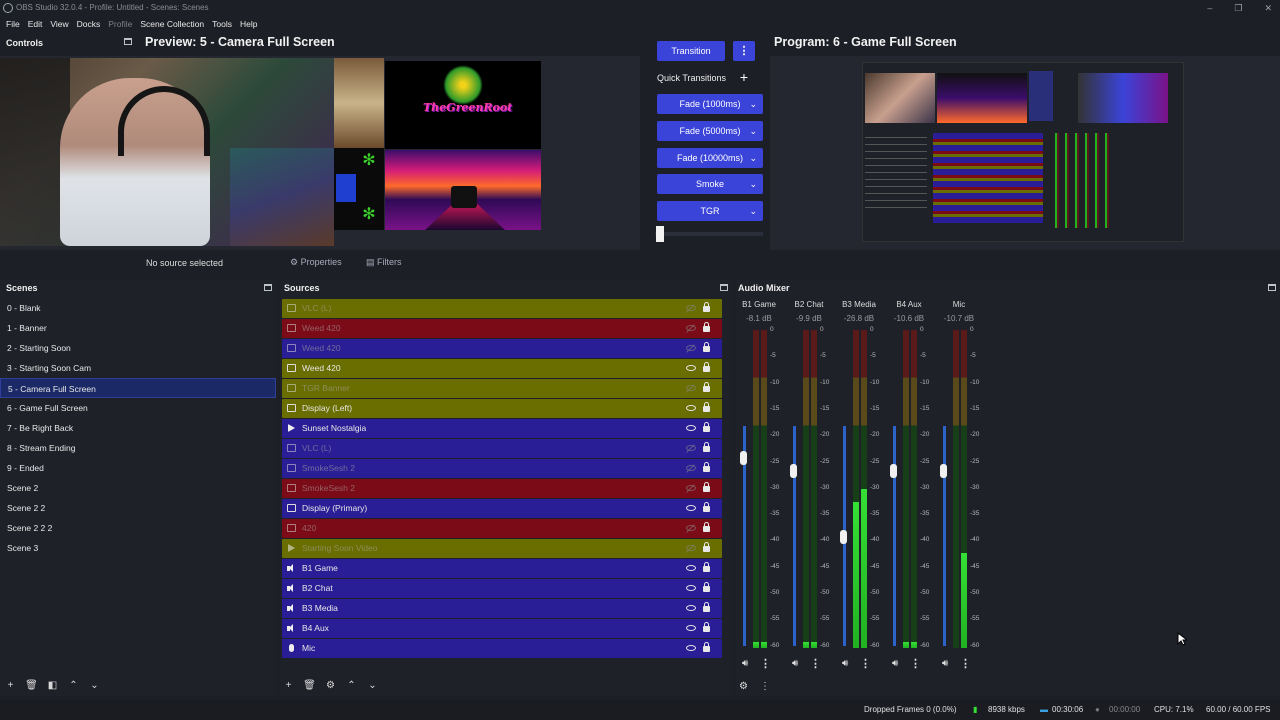  What do you see at coordinates (502, 528) in the screenshot?
I see `source-row: 420` at bounding box center [502, 528].